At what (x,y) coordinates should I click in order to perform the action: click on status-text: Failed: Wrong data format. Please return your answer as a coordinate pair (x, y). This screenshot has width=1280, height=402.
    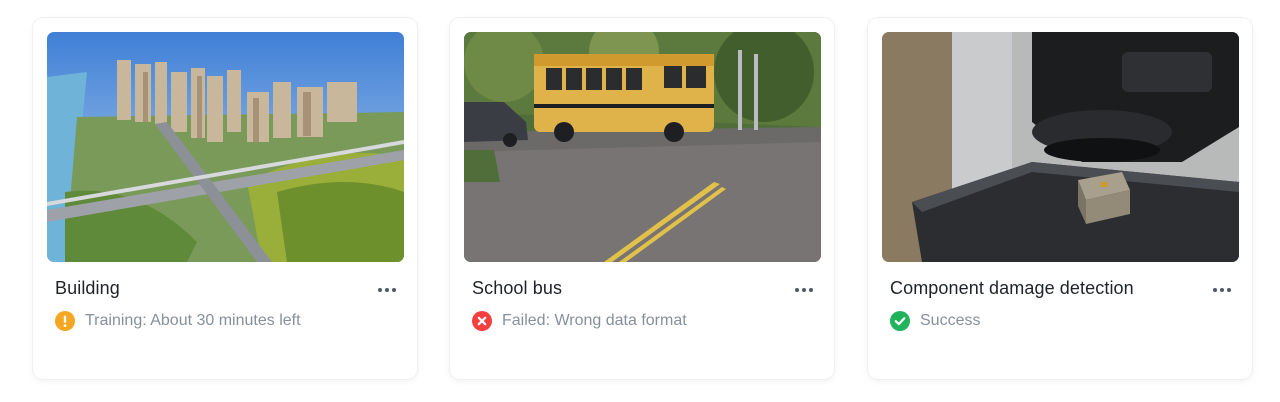
    Looking at the image, I should click on (594, 320).